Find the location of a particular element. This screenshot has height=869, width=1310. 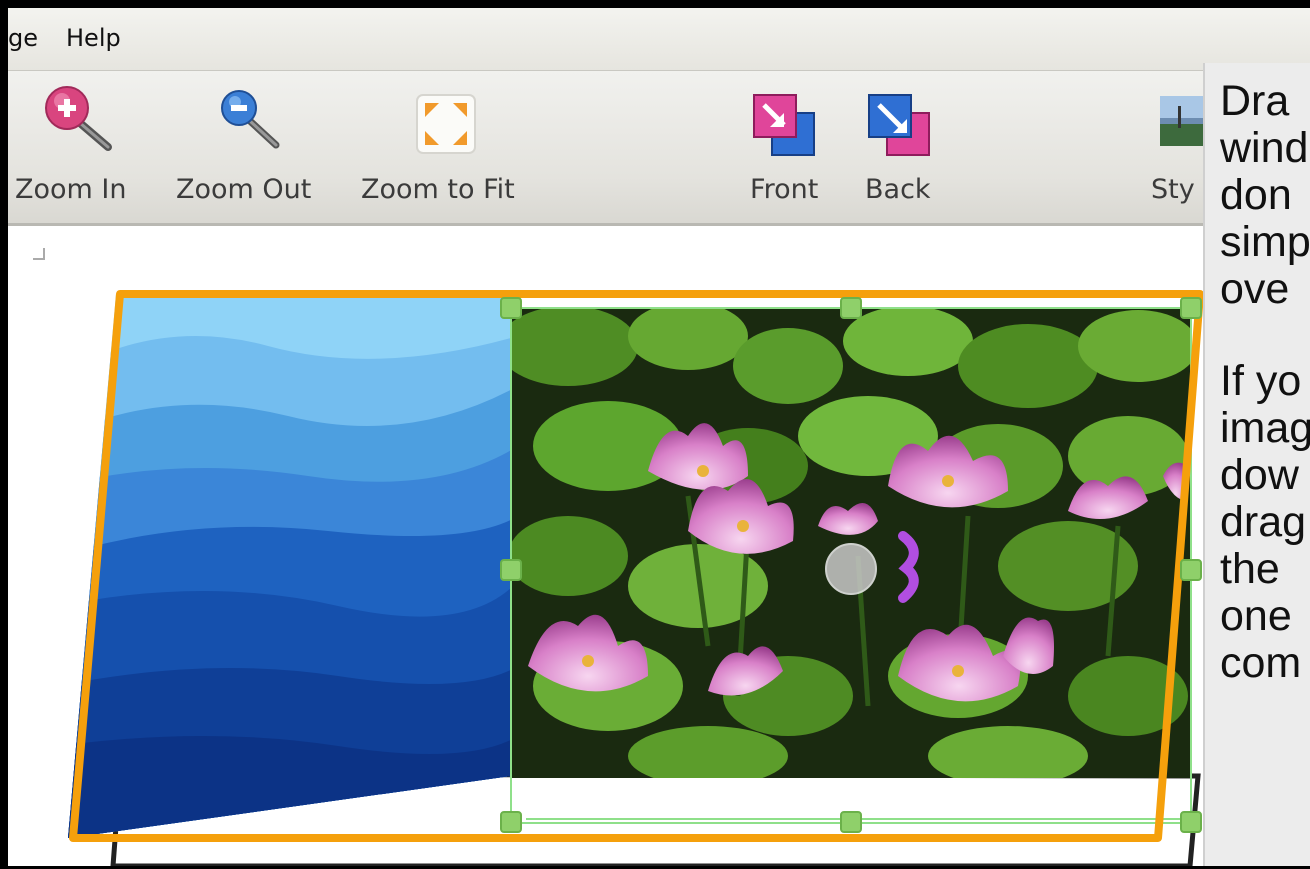

magnifier-plus-icon is located at coordinates (78, 118).